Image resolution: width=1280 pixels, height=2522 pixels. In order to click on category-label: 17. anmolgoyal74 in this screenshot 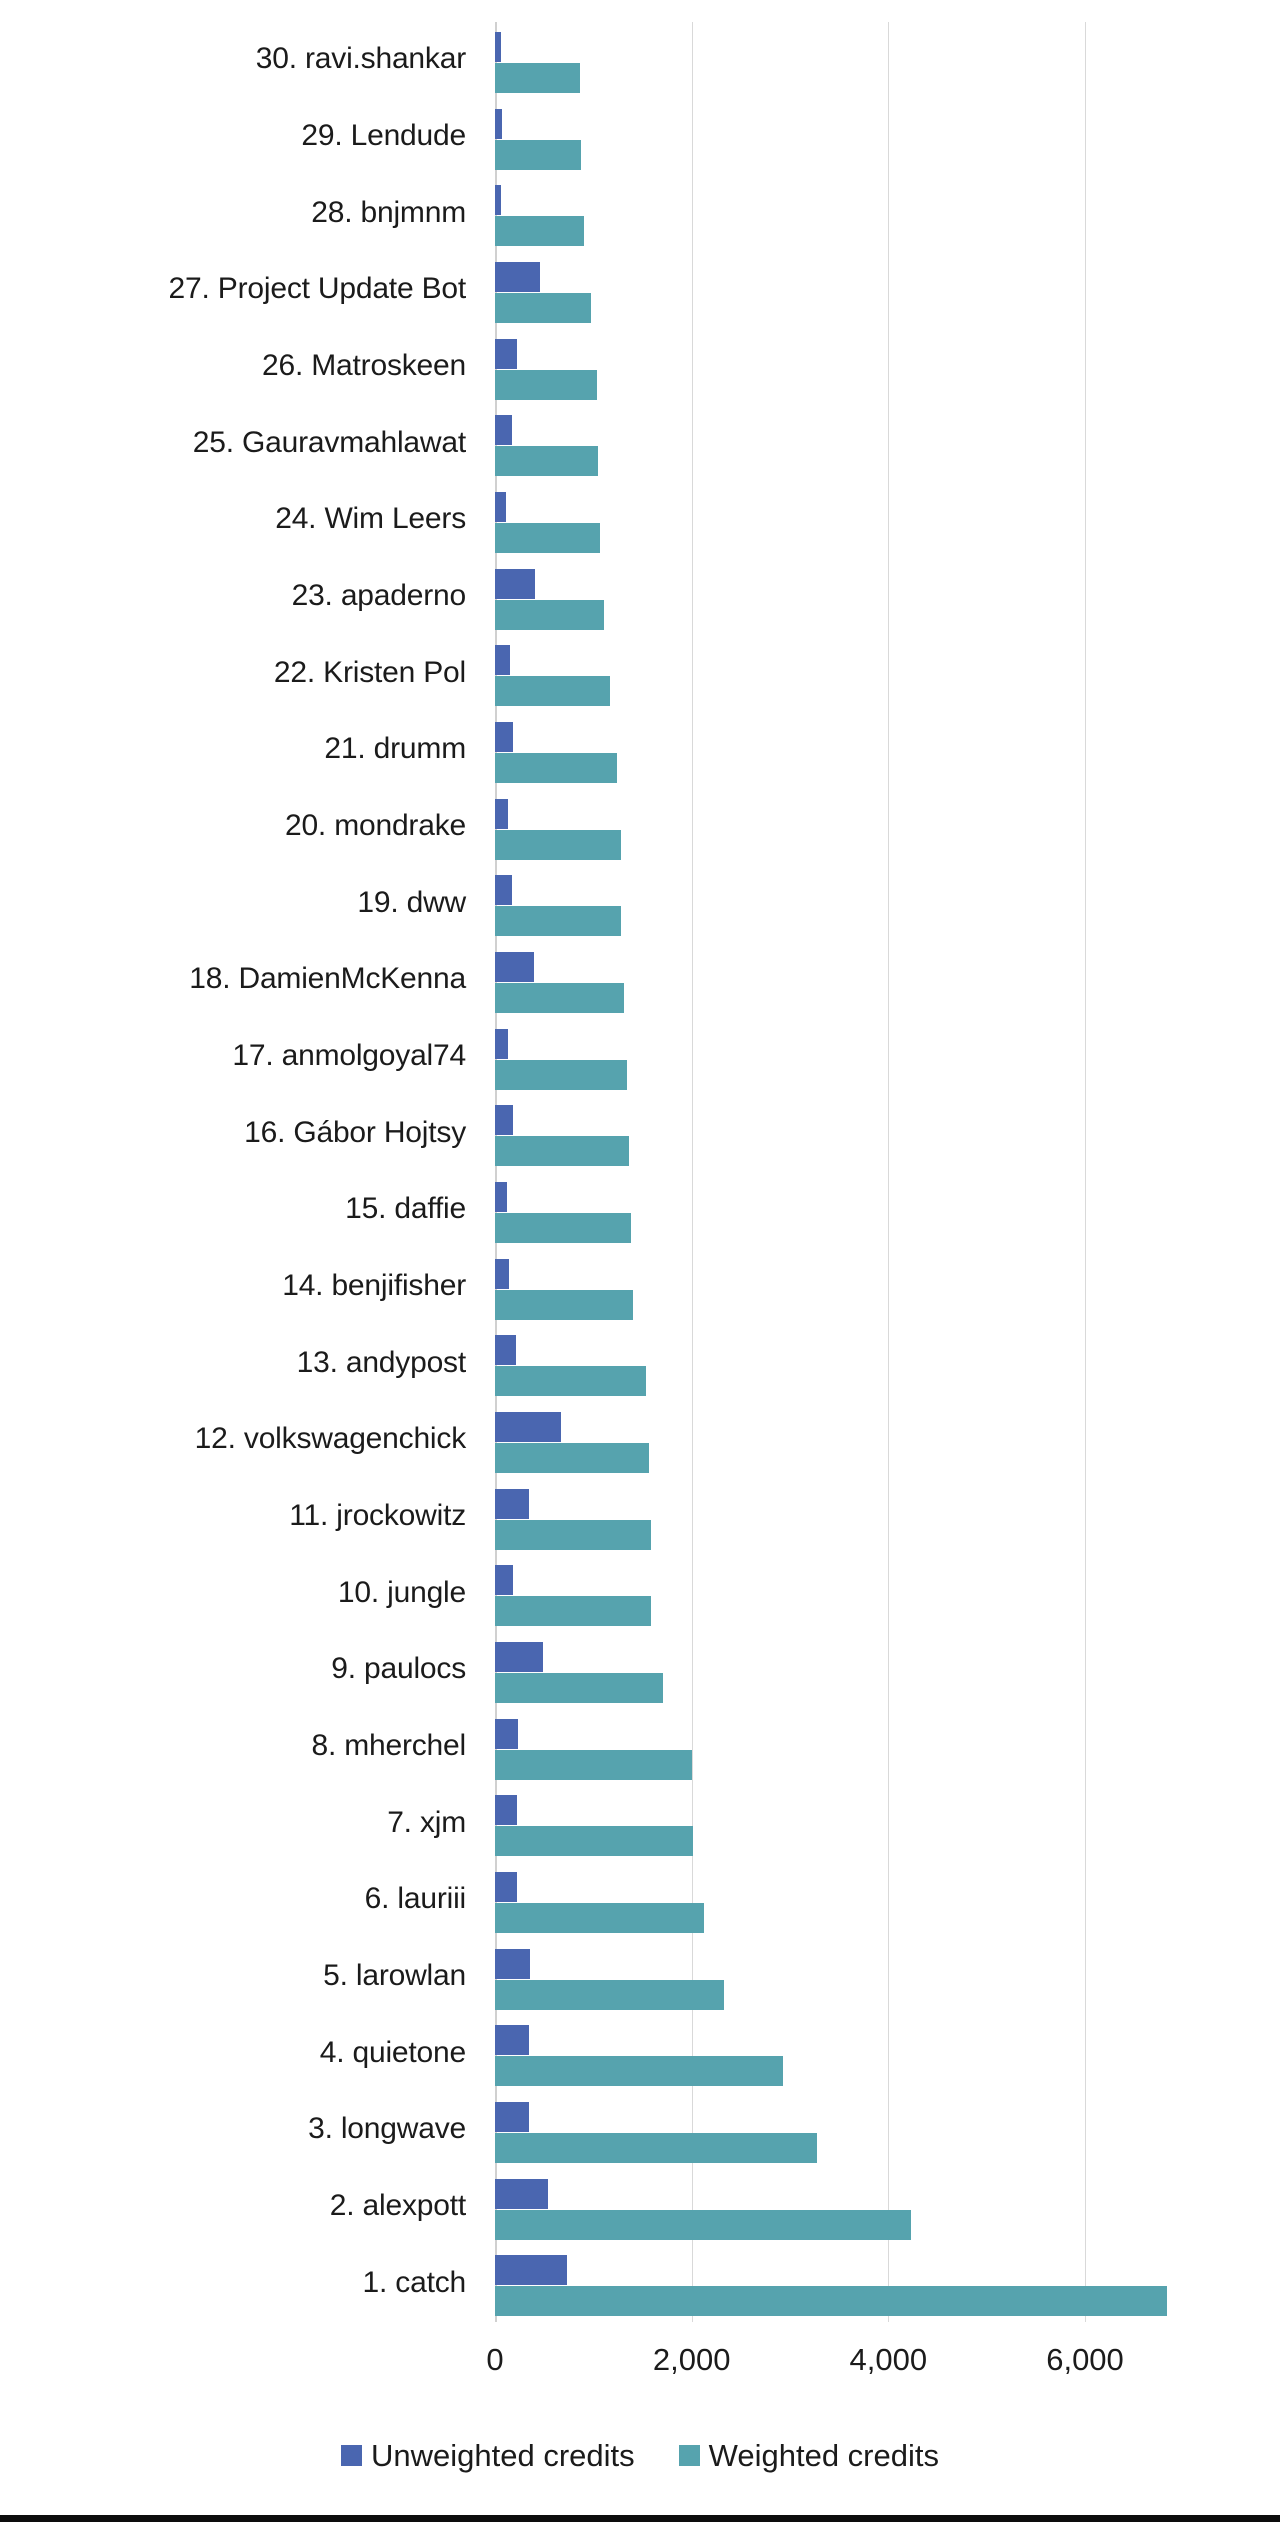, I will do `click(349, 1055)`.